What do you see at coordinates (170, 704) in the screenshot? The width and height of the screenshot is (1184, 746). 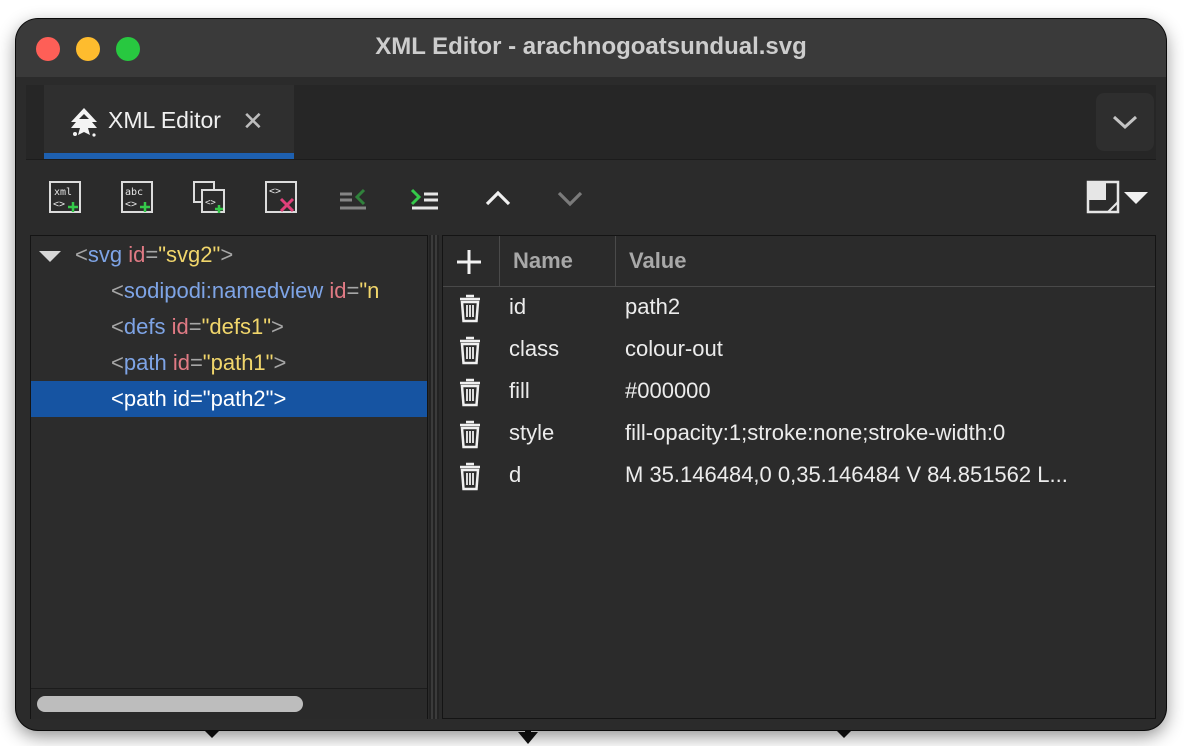 I see `scrollbar-thumb` at bounding box center [170, 704].